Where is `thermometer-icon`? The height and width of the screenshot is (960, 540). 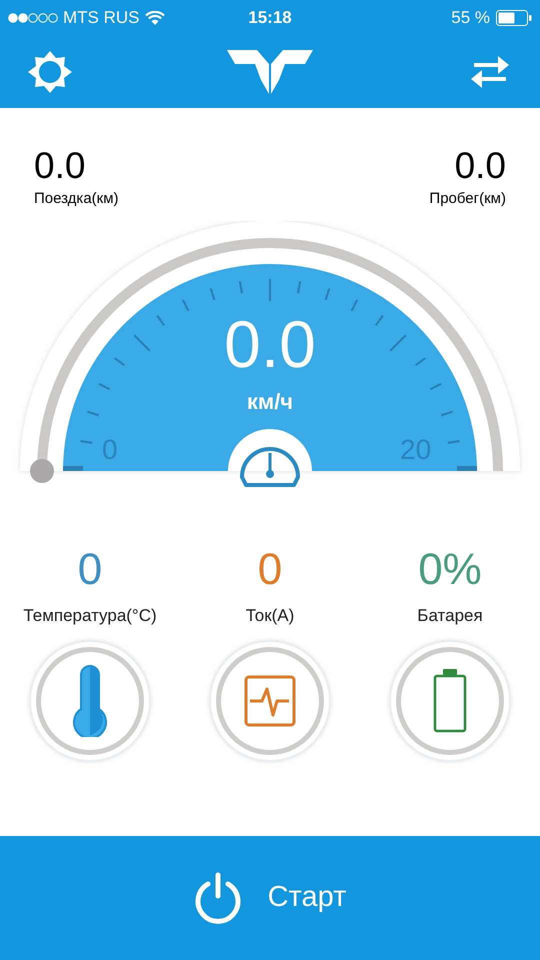
thermometer-icon is located at coordinates (90, 701).